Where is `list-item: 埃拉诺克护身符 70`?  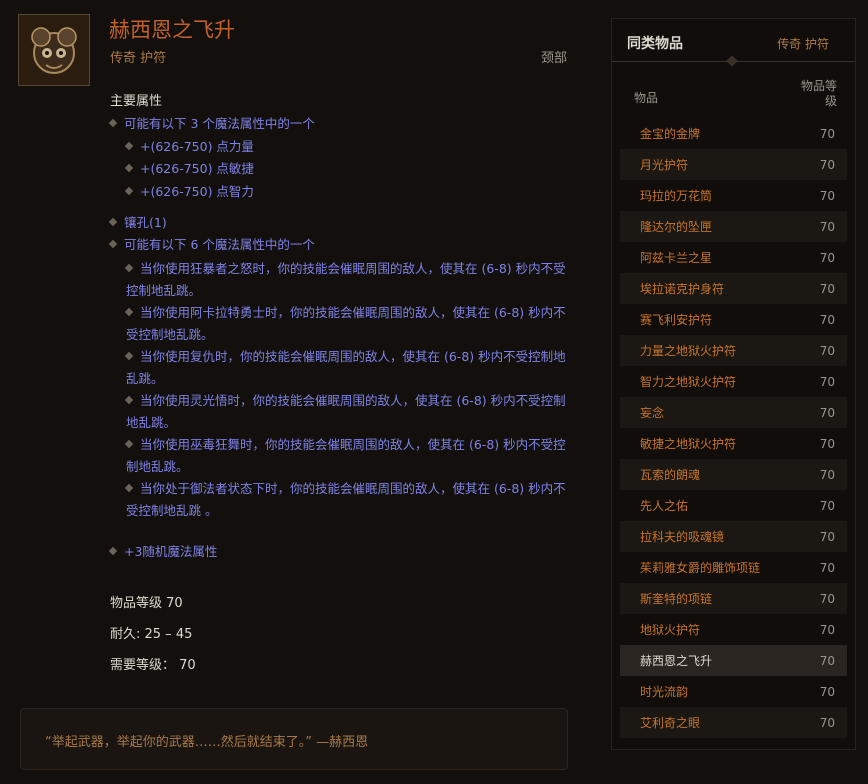
list-item: 埃拉诺克护身符 70 is located at coordinates (733, 288).